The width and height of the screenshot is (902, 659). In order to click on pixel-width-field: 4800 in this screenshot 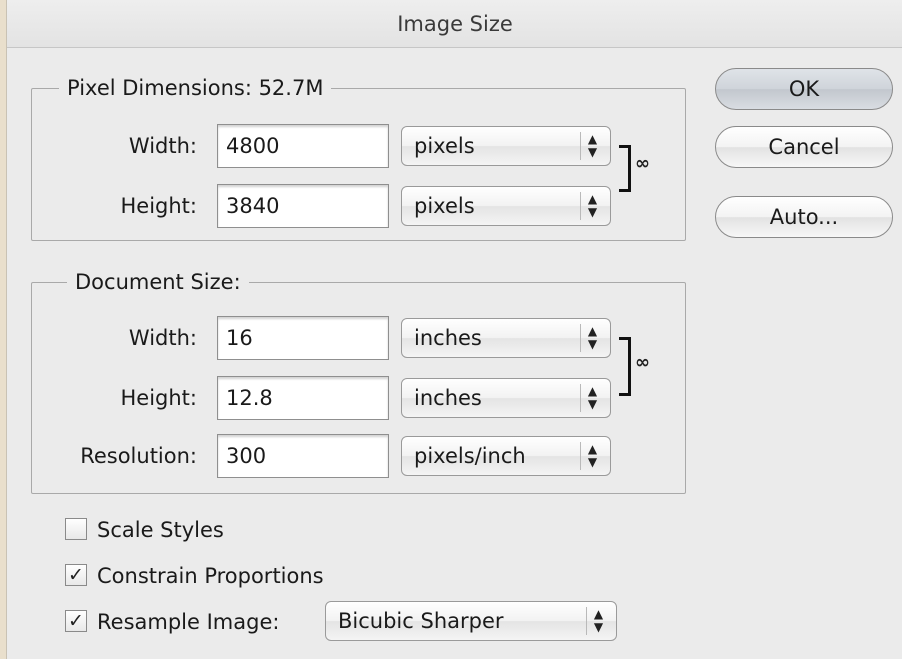, I will do `click(303, 146)`.